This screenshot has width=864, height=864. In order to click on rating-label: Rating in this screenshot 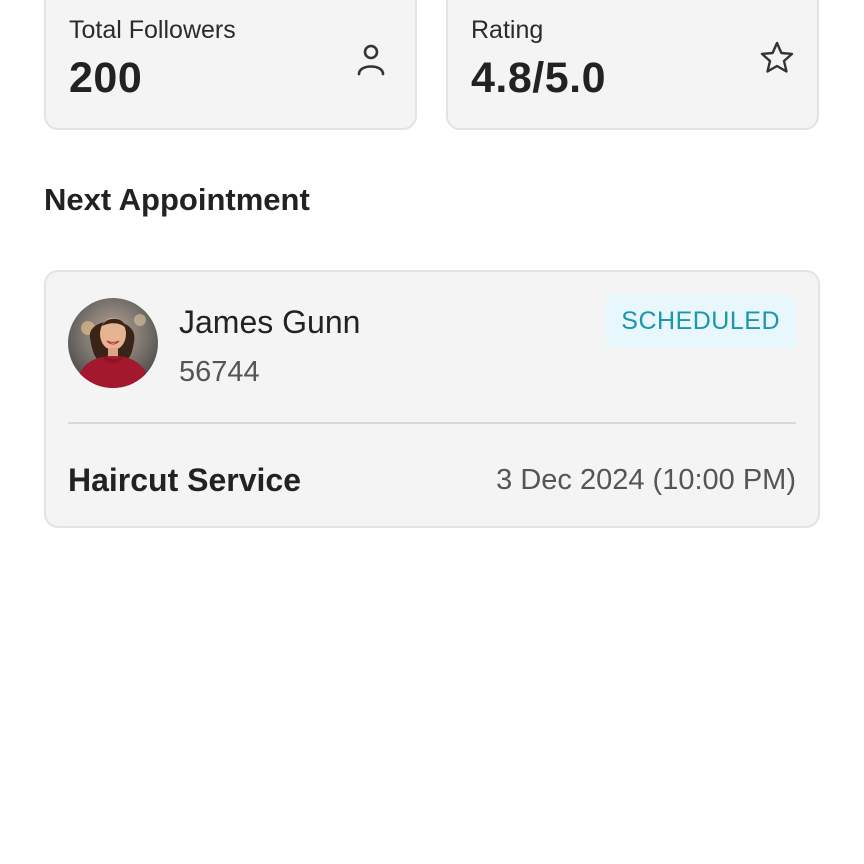, I will do `click(507, 30)`.